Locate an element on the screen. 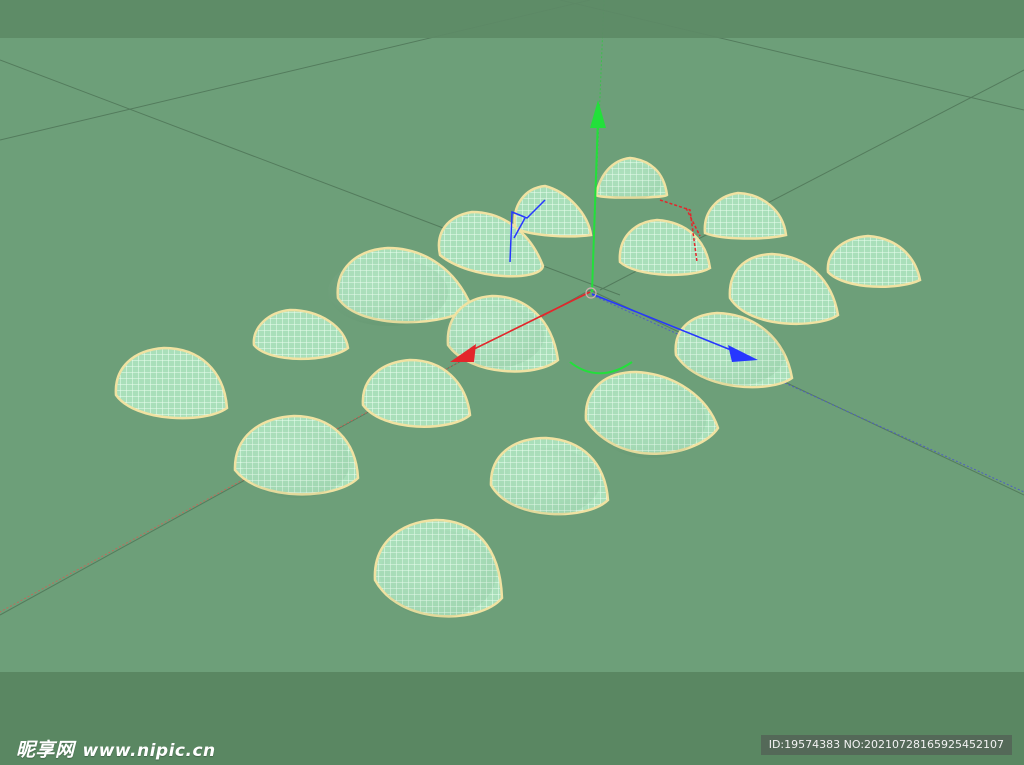  image-id-badge: ID:19574383 NO:20210728165925452107 is located at coordinates (886, 745).